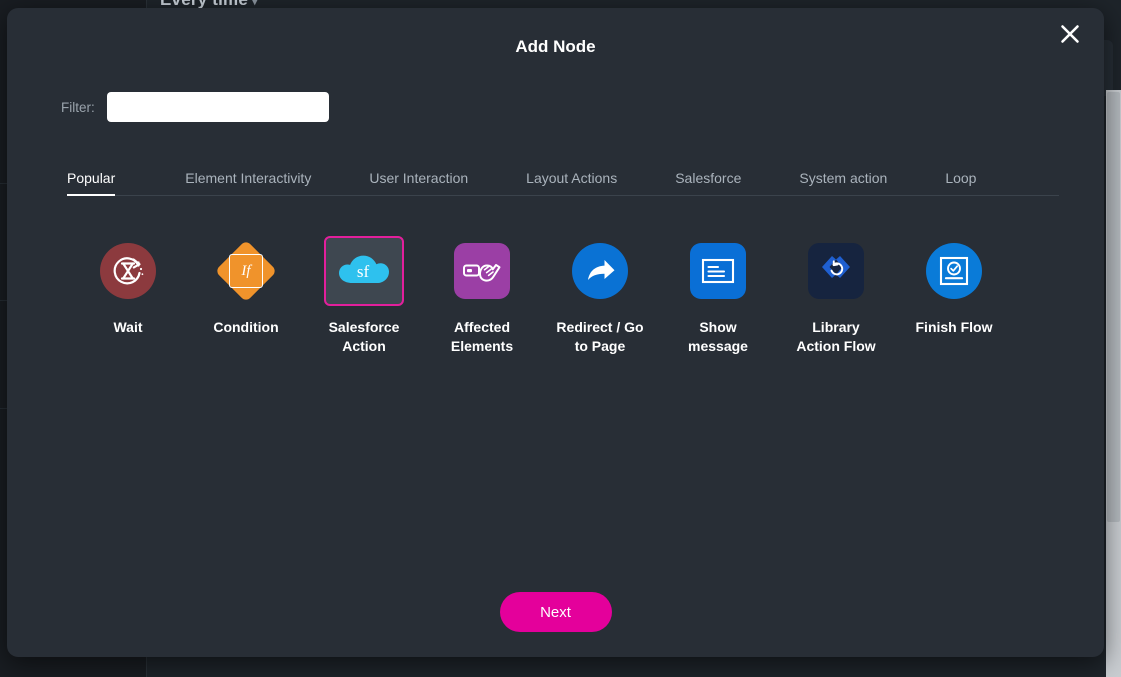 This screenshot has width=1121, height=677. Describe the element at coordinates (718, 337) in the screenshot. I see `node-label: Show message` at that location.